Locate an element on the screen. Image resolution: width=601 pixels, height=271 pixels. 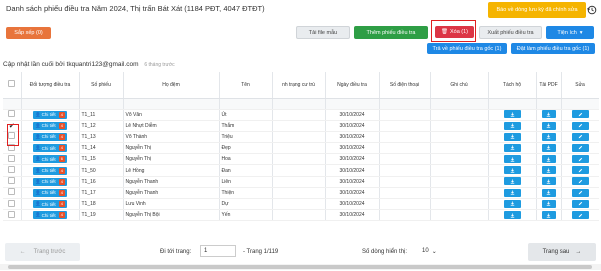
table-row: 👤 Chi tiết 6 T1_15 Nguyễn Thị Hoa 30/10/2024 is located at coordinates (301, 159).